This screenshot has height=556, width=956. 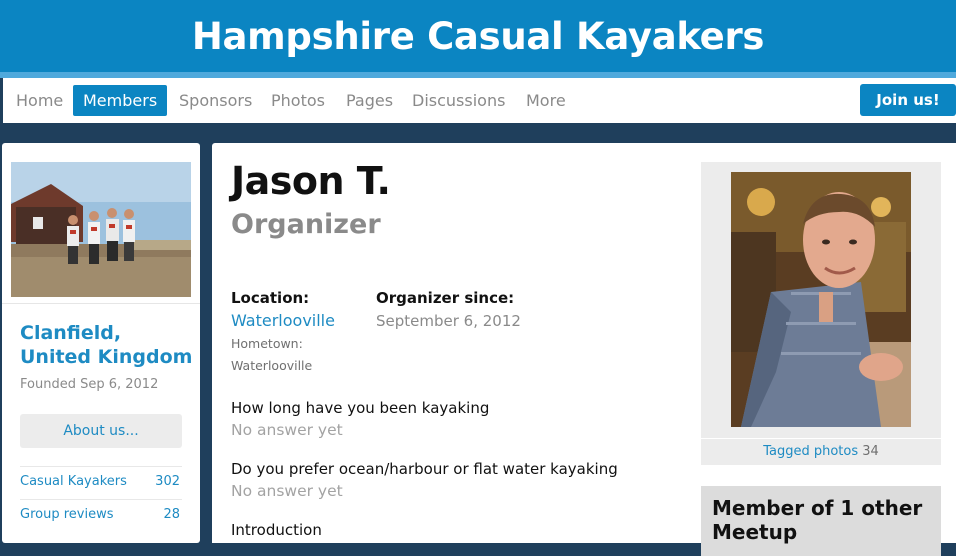 I want to click on nav-discussions: Discussions, so click(x=458, y=100).